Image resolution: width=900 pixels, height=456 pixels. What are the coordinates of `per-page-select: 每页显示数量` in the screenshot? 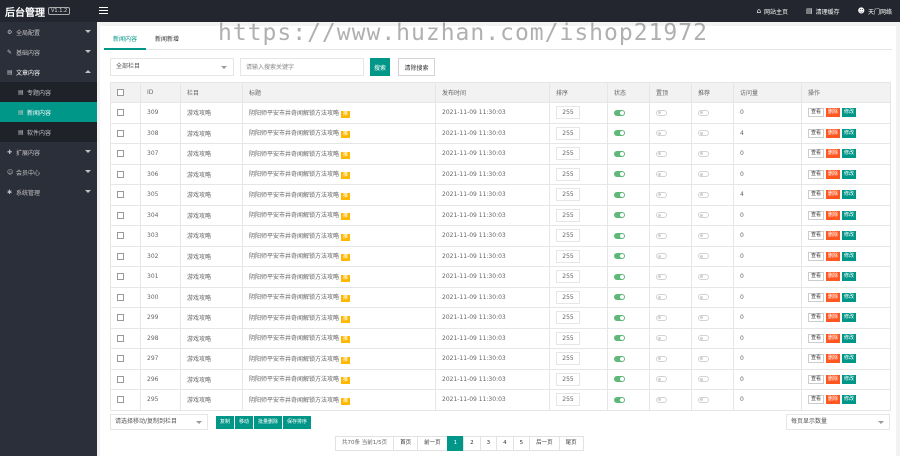 It's located at (838, 422).